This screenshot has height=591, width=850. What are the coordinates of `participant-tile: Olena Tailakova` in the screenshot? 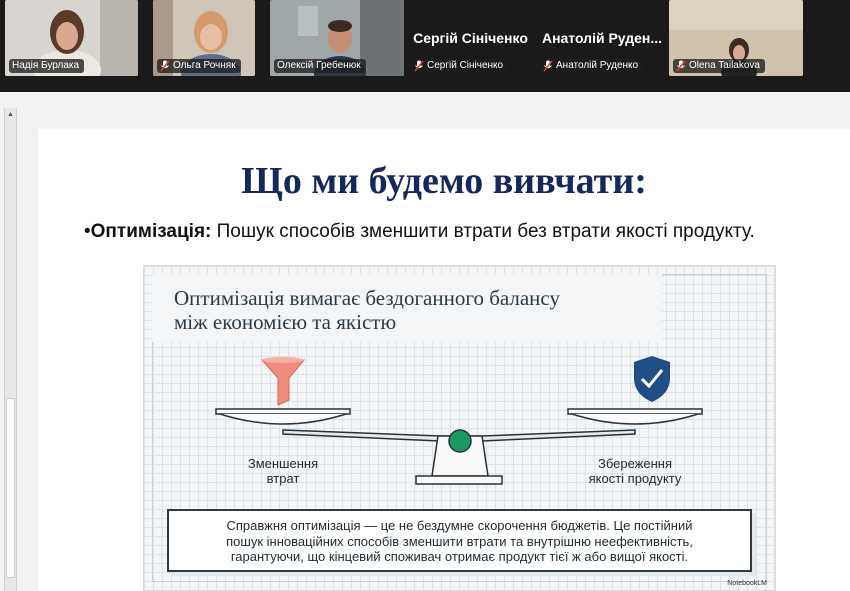 It's located at (736, 38).